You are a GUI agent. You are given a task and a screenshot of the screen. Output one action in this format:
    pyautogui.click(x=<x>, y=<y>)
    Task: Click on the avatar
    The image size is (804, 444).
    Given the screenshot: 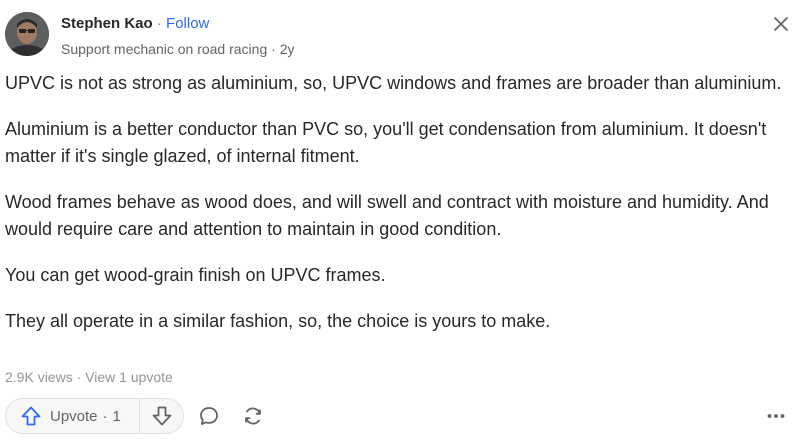 What is the action you would take?
    pyautogui.click(x=27, y=34)
    